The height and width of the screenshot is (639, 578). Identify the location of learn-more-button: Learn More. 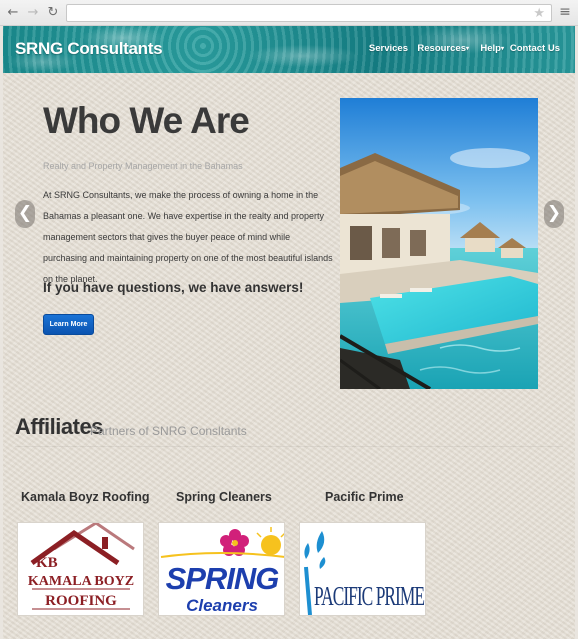
(68, 324).